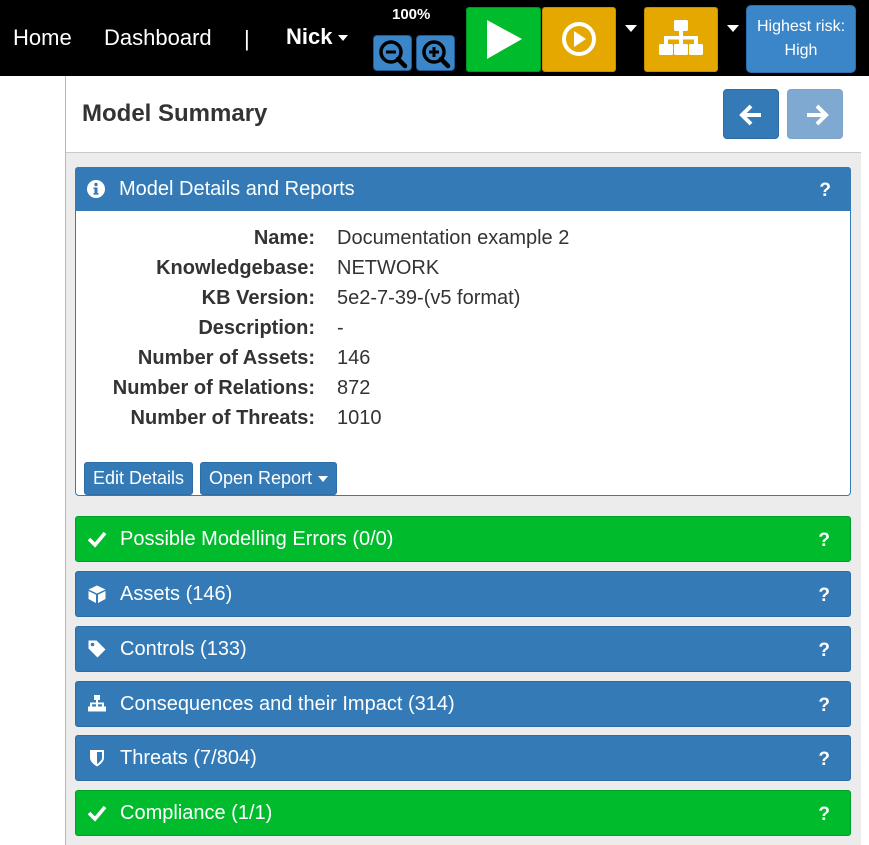  I want to click on modelling-errors-header: Possible Modelling Errors (0/0) ?, so click(463, 539).